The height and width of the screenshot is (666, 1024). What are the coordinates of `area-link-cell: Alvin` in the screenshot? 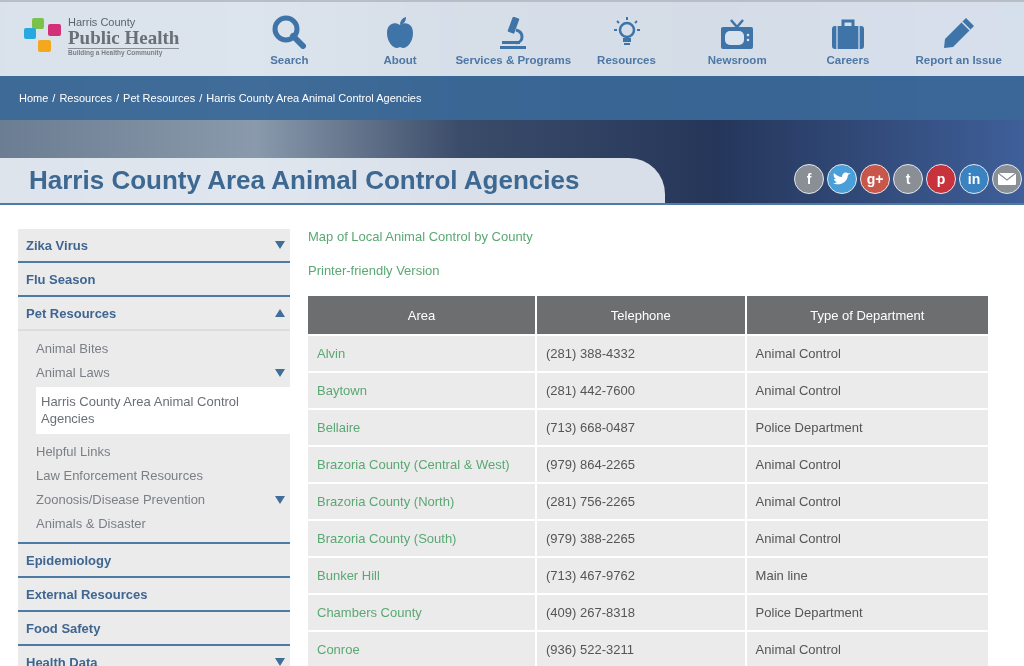 It's located at (422, 353).